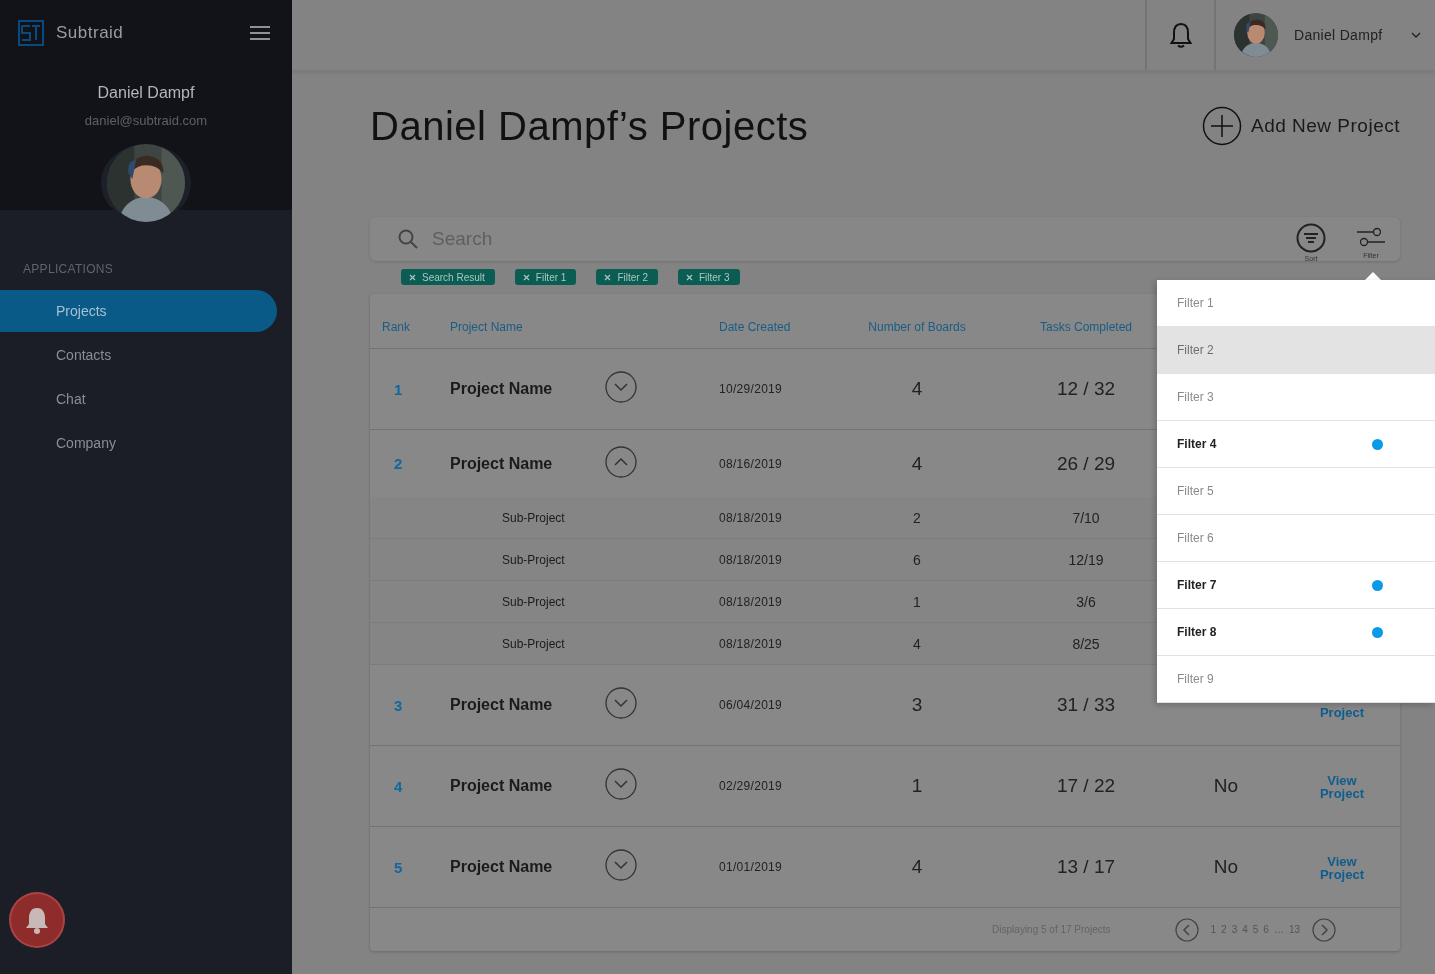  I want to click on filter-option: Filter 3, so click(1296, 397).